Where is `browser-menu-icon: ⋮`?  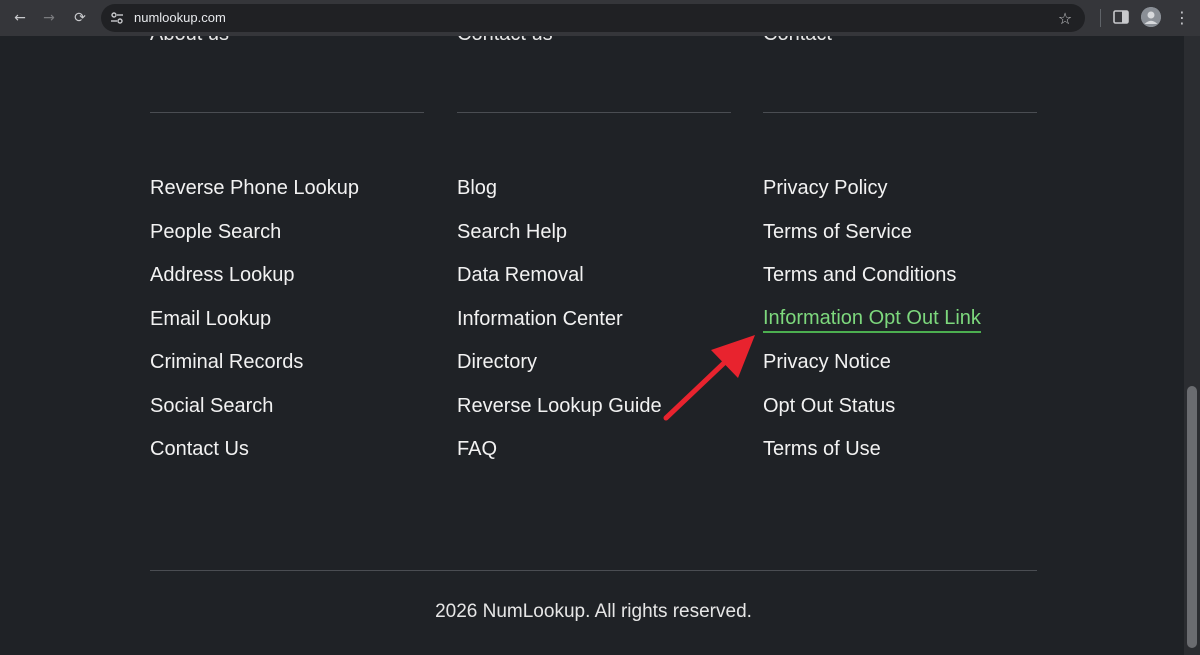
browser-menu-icon: ⋮ is located at coordinates (1182, 17).